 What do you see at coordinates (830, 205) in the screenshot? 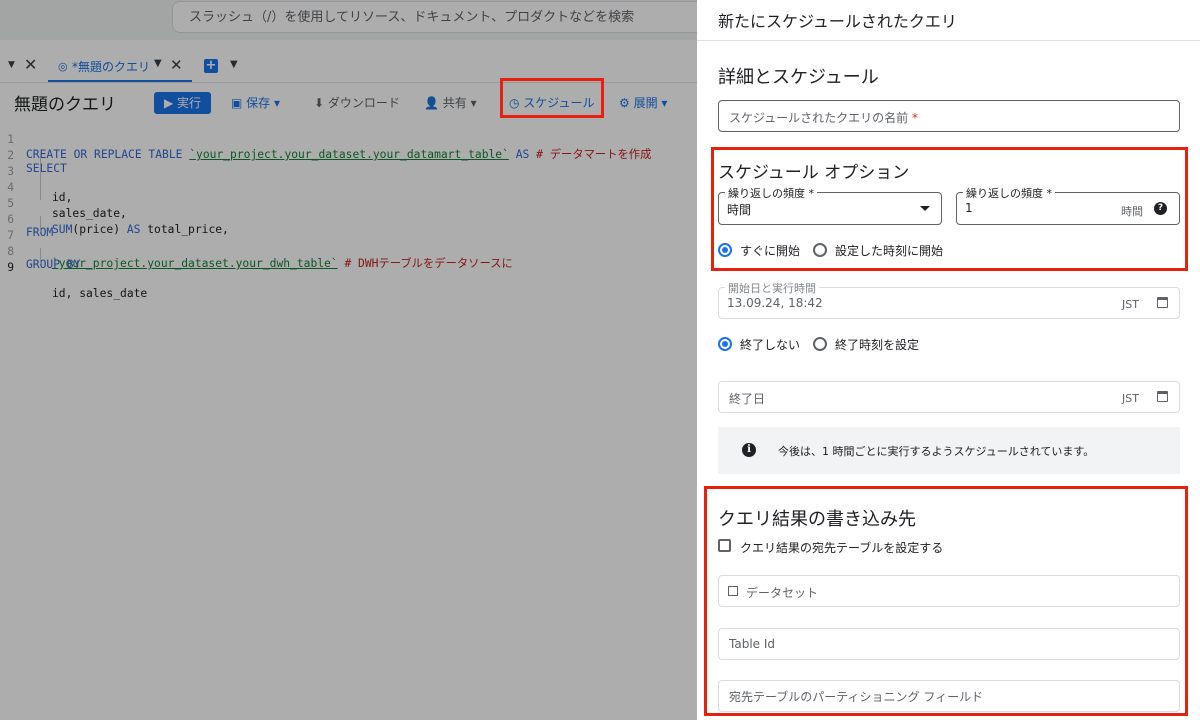
I see `repeat-frequency-select: 繰り返しの頻度 * 時間` at bounding box center [830, 205].